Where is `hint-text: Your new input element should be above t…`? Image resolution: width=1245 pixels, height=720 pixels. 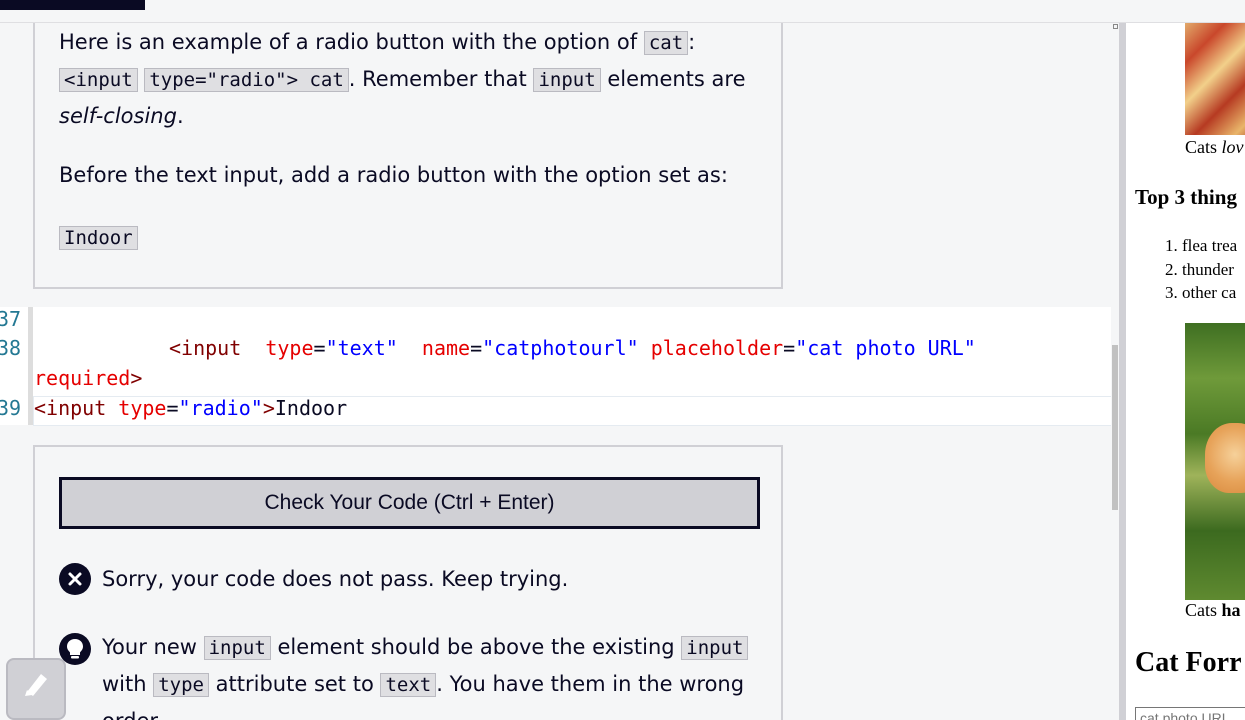 hint-text: Your new input element should be above t… is located at coordinates (432, 674).